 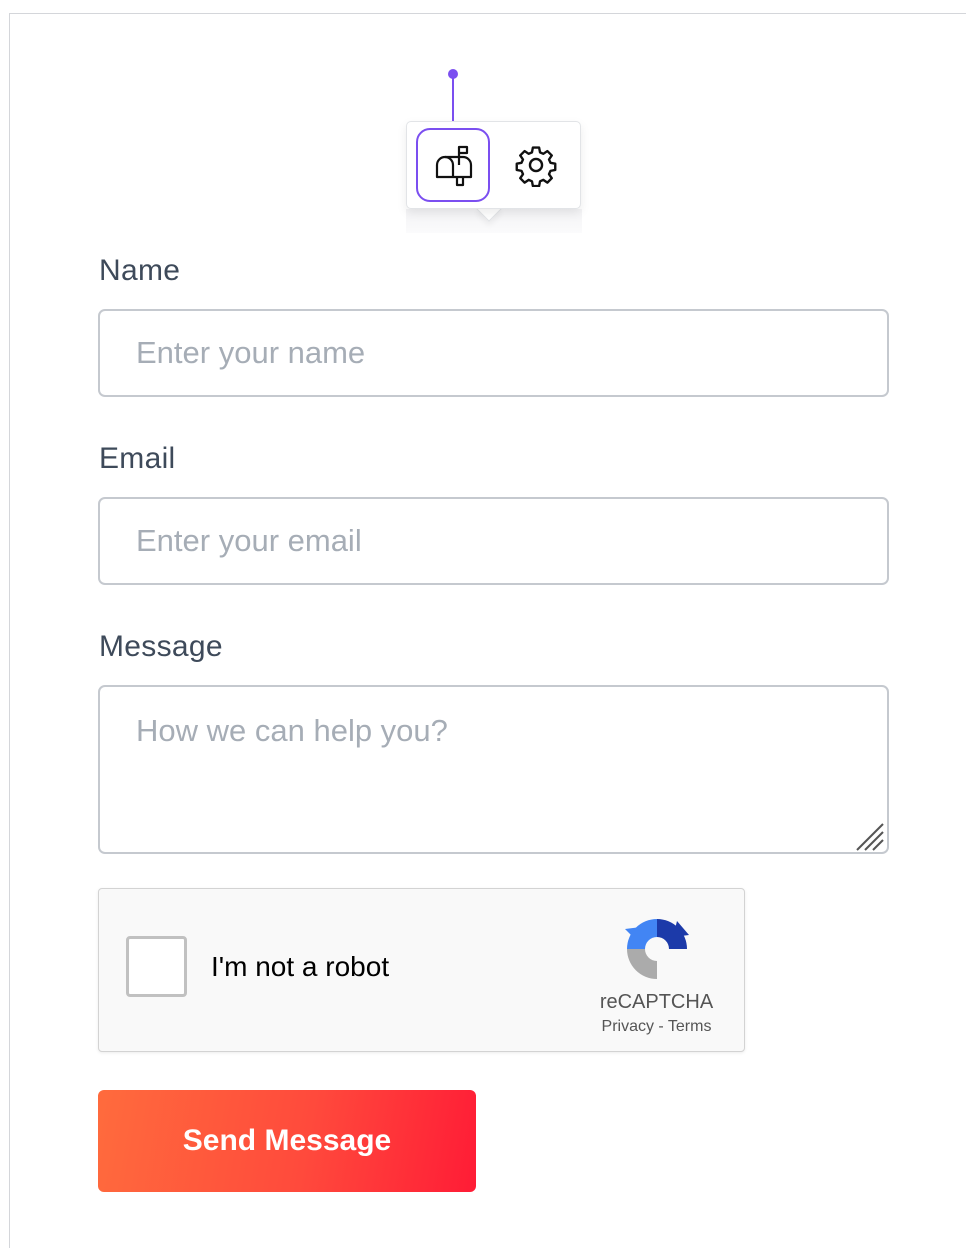 What do you see at coordinates (156, 966) in the screenshot?
I see `recaptcha-checkbox` at bounding box center [156, 966].